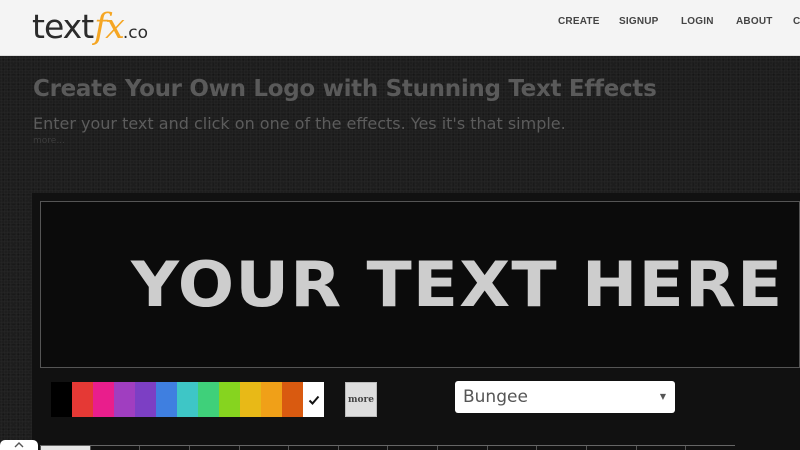 The height and width of the screenshot is (450, 800). Describe the element at coordinates (457, 285) in the screenshot. I see `preview-text: YOUR TEXT HERE` at that location.